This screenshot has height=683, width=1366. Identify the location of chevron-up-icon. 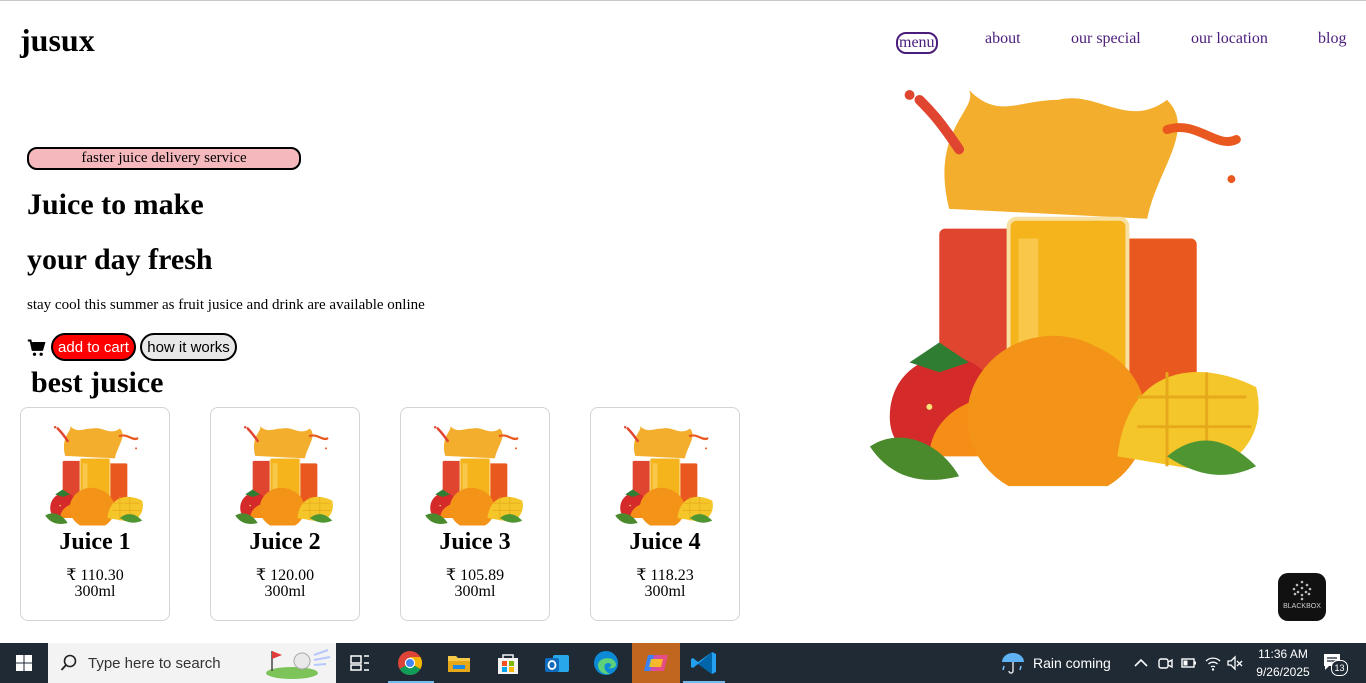
(1141, 663).